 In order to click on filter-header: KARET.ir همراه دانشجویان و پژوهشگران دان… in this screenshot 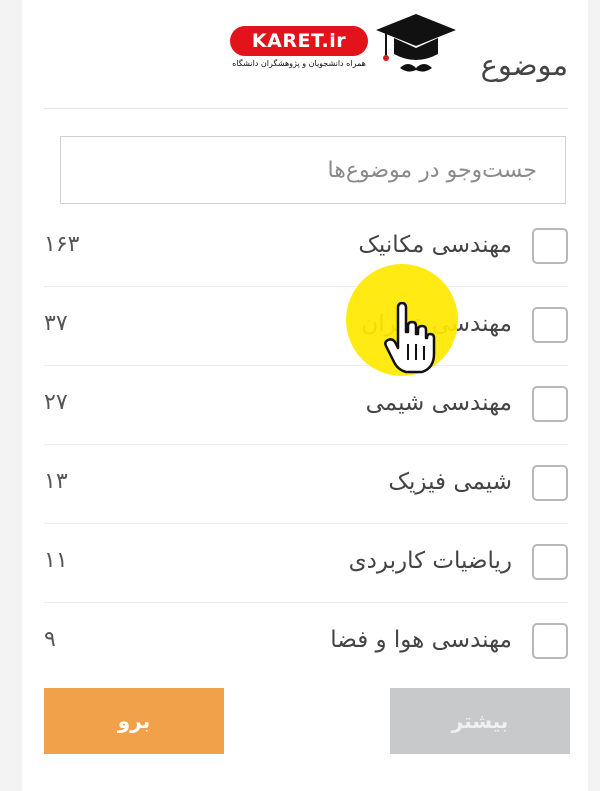, I will do `click(306, 54)`.